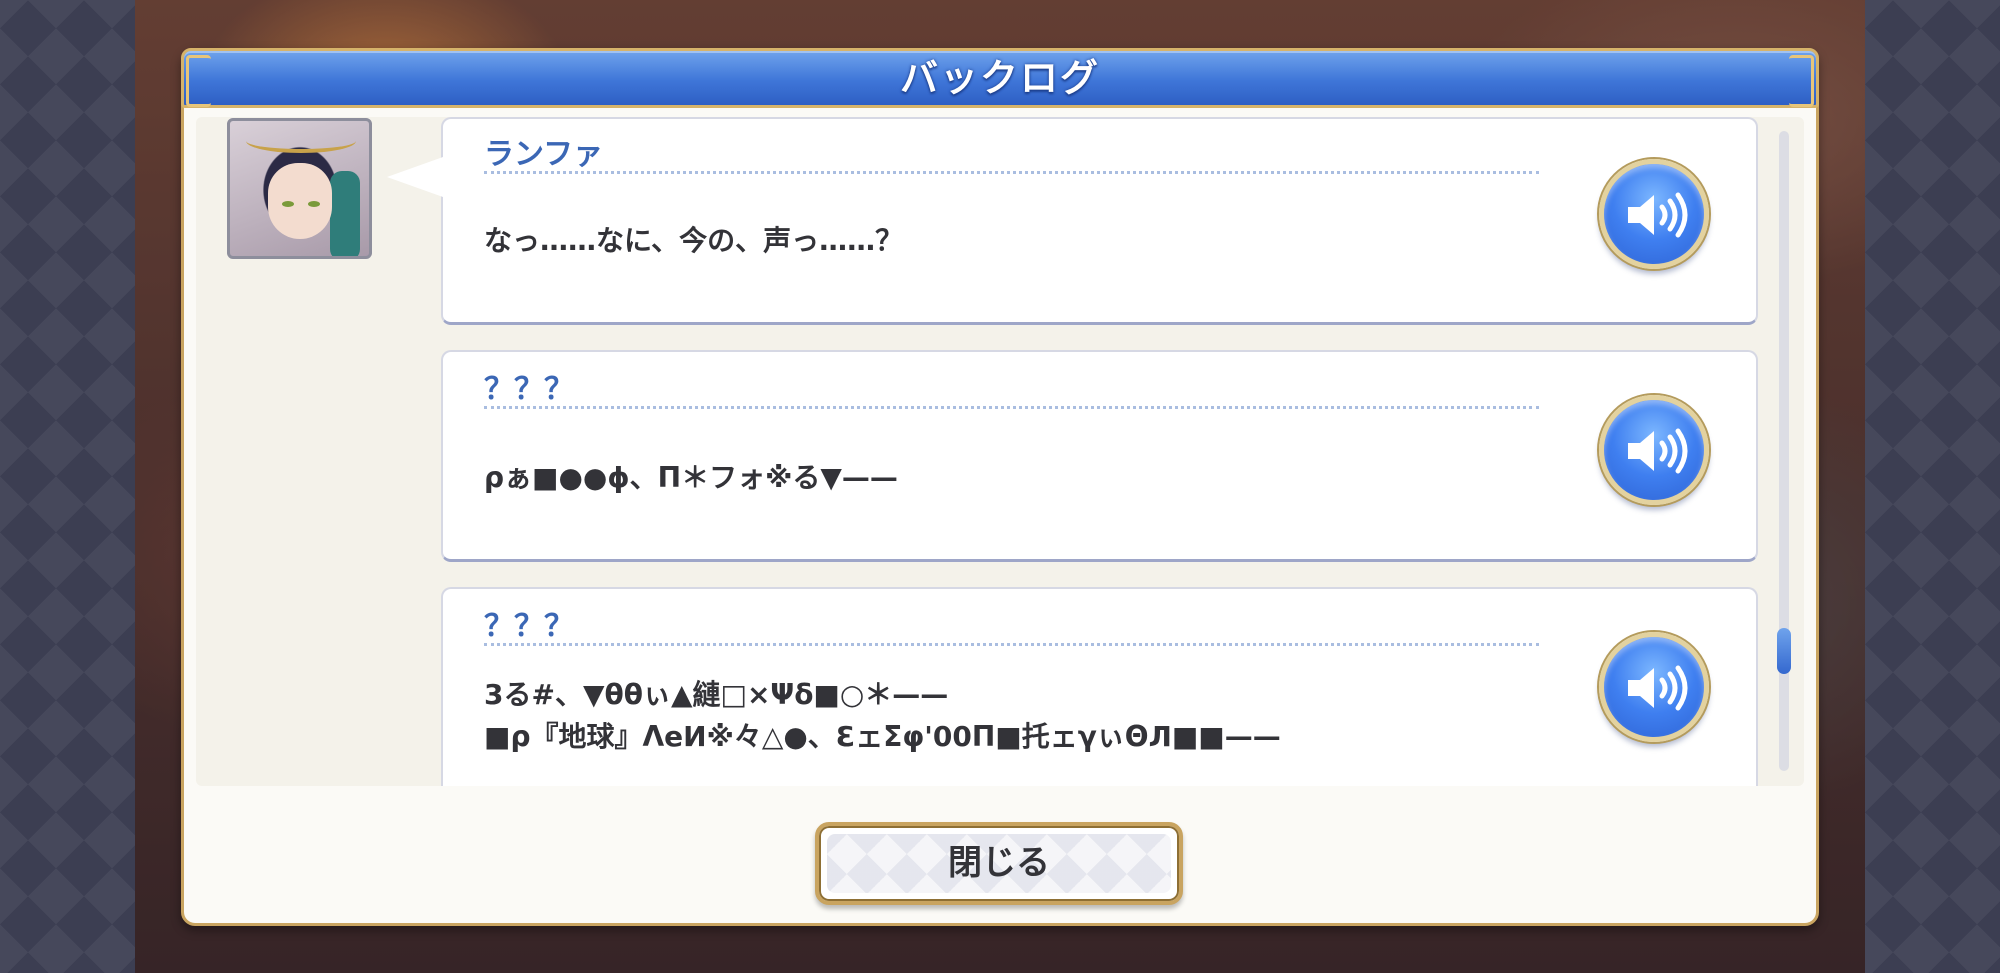 This screenshot has width=2000, height=973. I want to click on dialogue-text: 3る#、▼θθぃ▲縺□×Ψδ■○＊——, so click(716, 694).